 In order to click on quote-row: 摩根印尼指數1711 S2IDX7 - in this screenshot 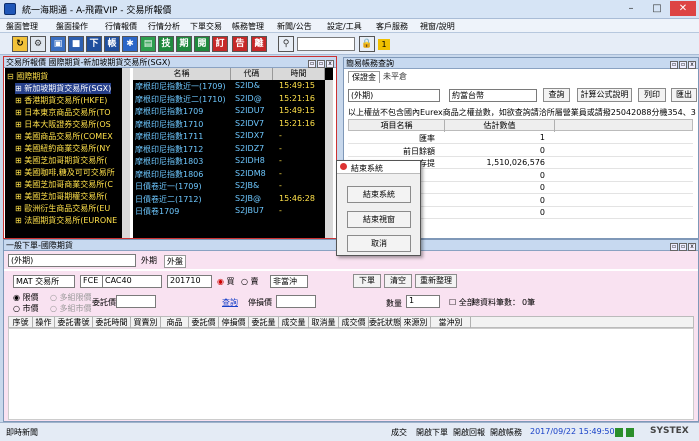, I will do `click(233, 136)`.